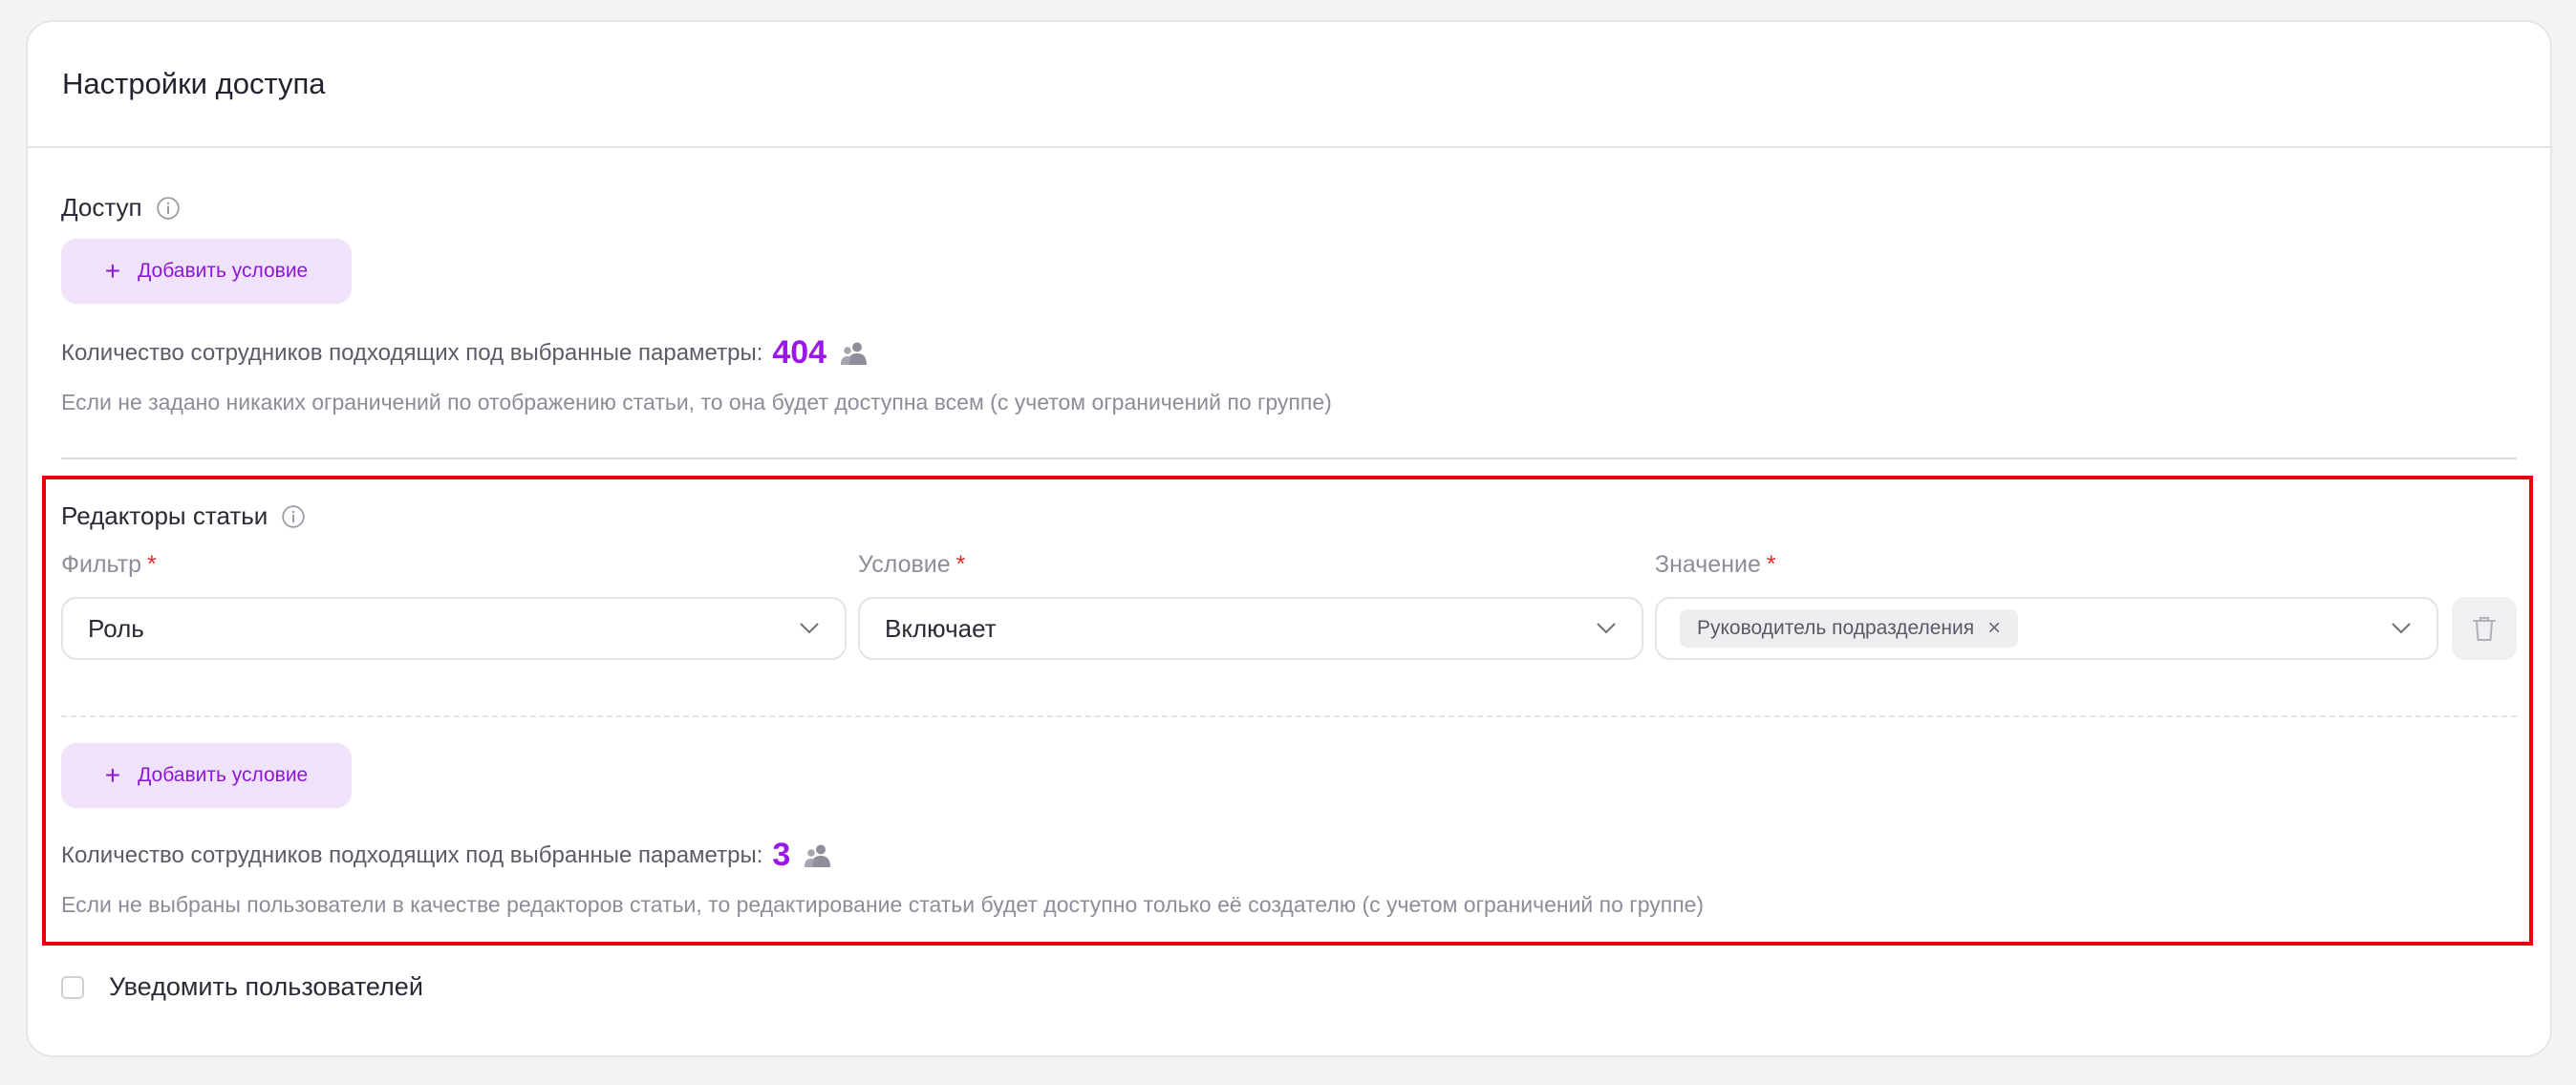  I want to click on condition-select-value: Включает, so click(941, 628).